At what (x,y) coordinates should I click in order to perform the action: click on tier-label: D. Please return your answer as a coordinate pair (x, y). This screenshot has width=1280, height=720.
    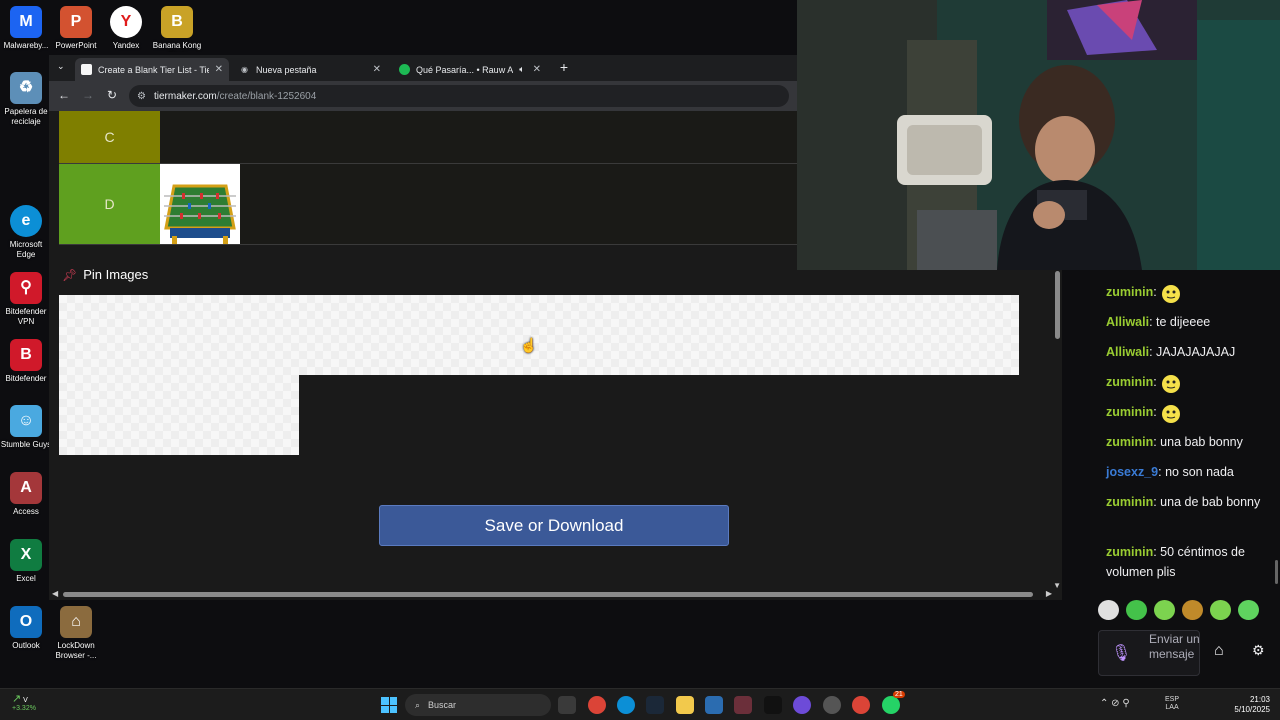
    Looking at the image, I should click on (109, 204).